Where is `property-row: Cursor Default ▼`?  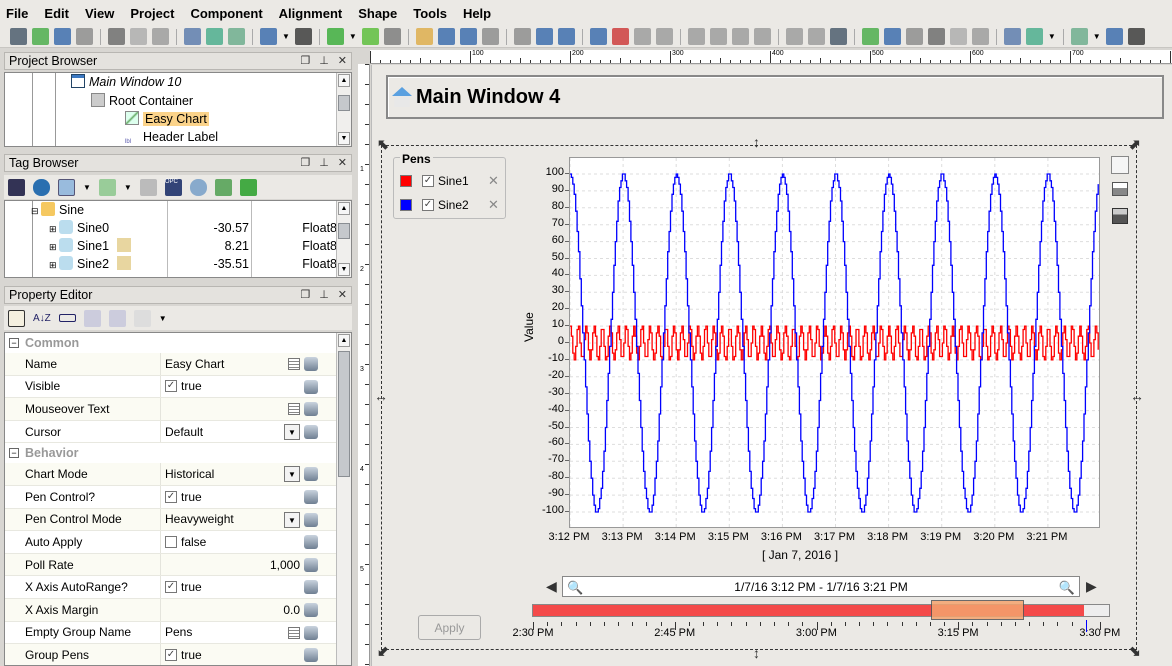 property-row: Cursor Default ▼ is located at coordinates (170, 432).